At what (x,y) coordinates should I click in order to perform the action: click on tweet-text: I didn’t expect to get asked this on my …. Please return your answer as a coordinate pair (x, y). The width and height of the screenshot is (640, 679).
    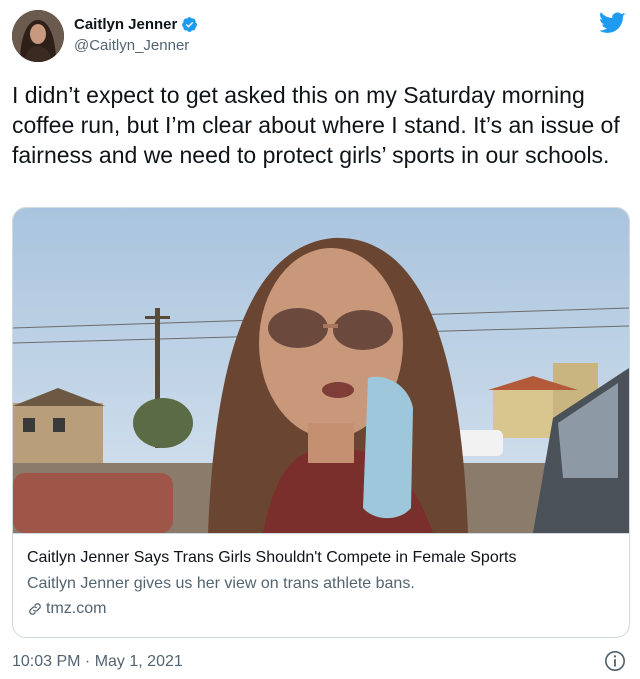
    Looking at the image, I should click on (319, 125).